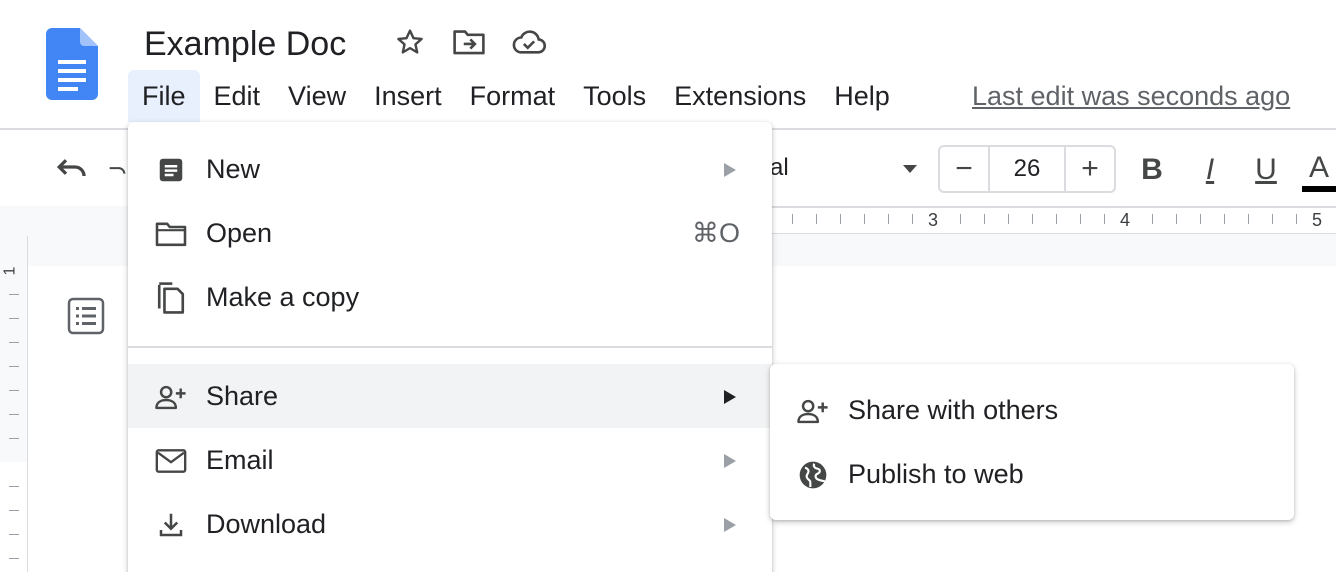  I want to click on menu-format: Format, so click(513, 96).